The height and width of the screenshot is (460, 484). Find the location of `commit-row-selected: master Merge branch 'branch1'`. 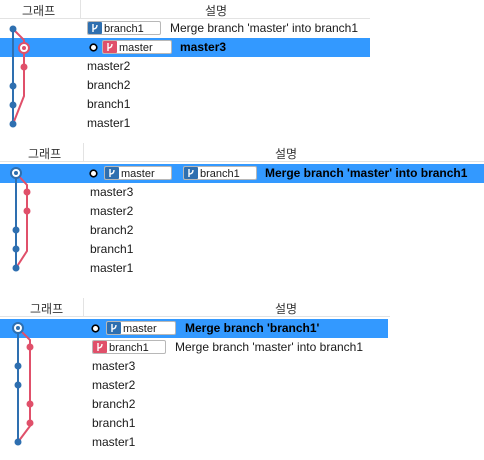

commit-row-selected: master Merge branch 'branch1' is located at coordinates (194, 328).